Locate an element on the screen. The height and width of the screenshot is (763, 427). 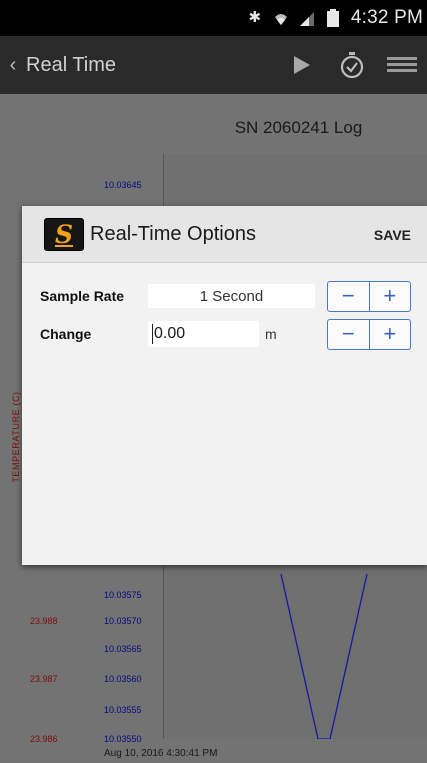
dialog-header: S Real-Time Options SAVE is located at coordinates (224, 234).